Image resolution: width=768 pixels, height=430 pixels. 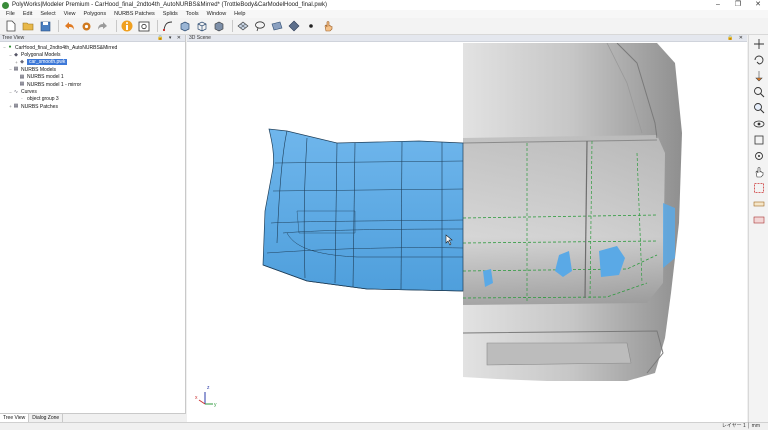 What do you see at coordinates (208, 388) in the screenshot?
I see `axis-label-z: z` at bounding box center [208, 388].